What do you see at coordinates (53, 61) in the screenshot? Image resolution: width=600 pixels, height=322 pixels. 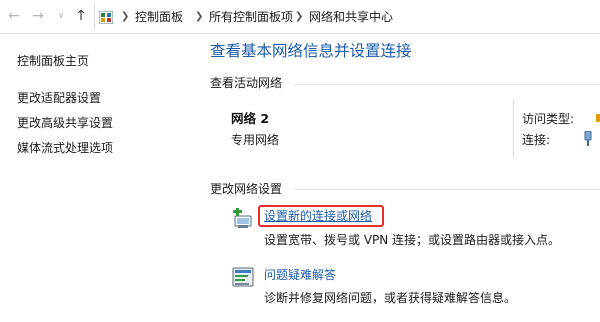 I see `sidebar-item-control-panel-home: 控制面板主页` at bounding box center [53, 61].